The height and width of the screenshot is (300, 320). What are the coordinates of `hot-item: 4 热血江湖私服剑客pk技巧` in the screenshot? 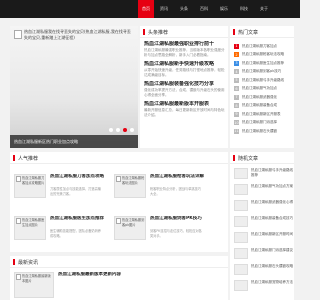 It's located at (263, 72).